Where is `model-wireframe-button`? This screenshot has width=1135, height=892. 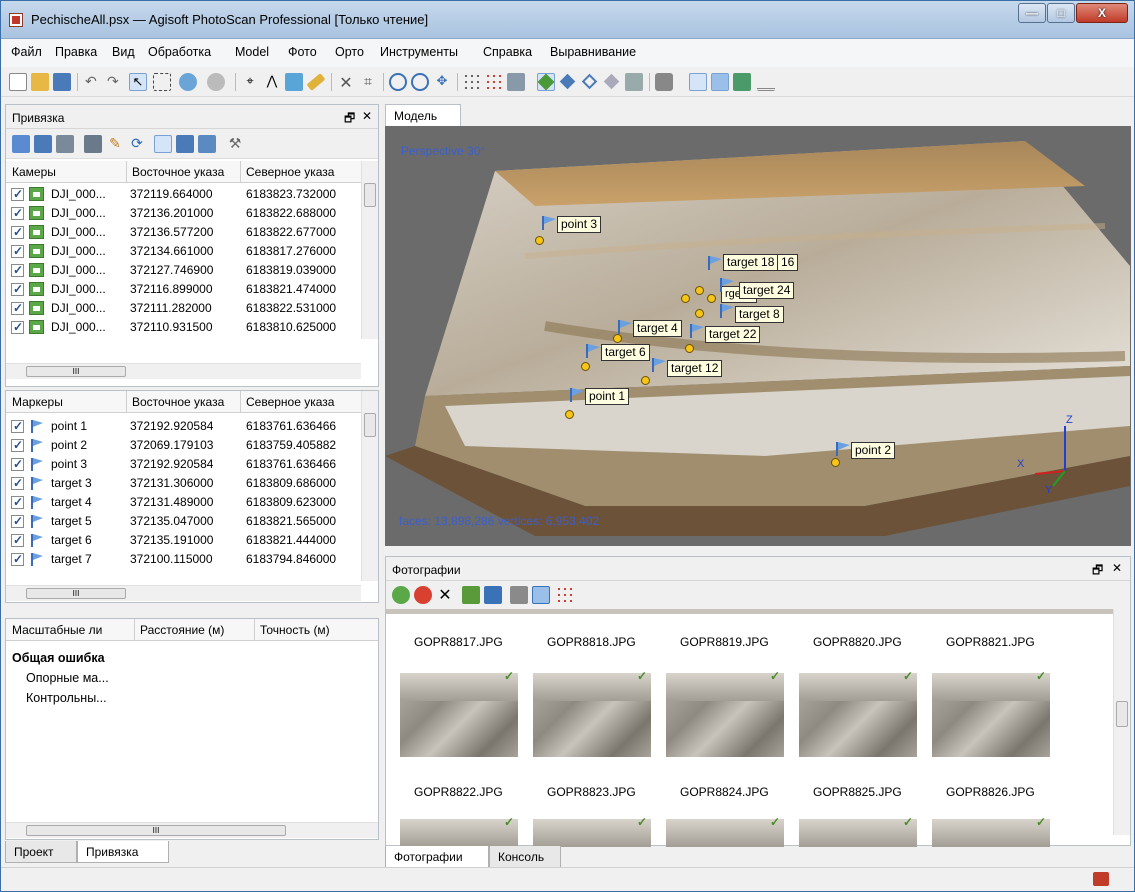
model-wireframe-button is located at coordinates (590, 82).